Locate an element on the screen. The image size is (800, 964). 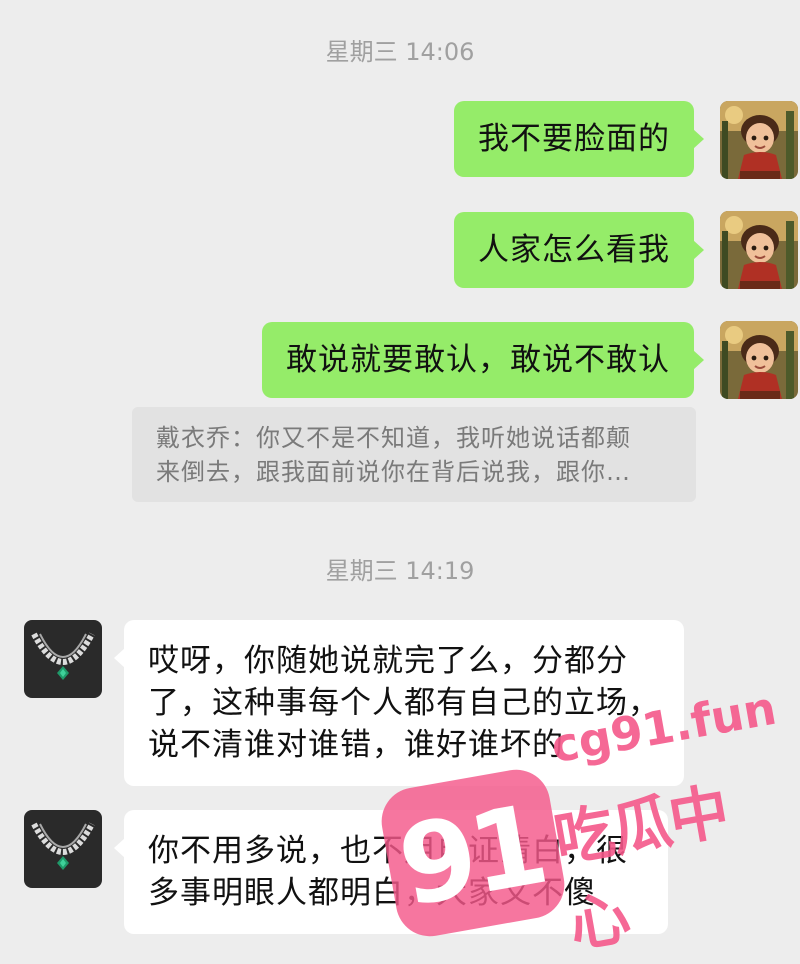
timestamp: 星期三 14:06 is located at coordinates (400, 52).